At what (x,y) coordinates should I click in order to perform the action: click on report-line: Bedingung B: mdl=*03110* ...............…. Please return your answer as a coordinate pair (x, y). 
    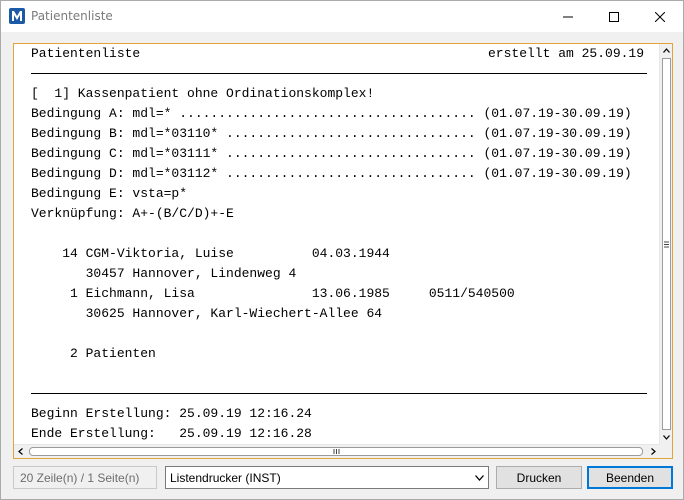
    Looking at the image, I should click on (331, 133).